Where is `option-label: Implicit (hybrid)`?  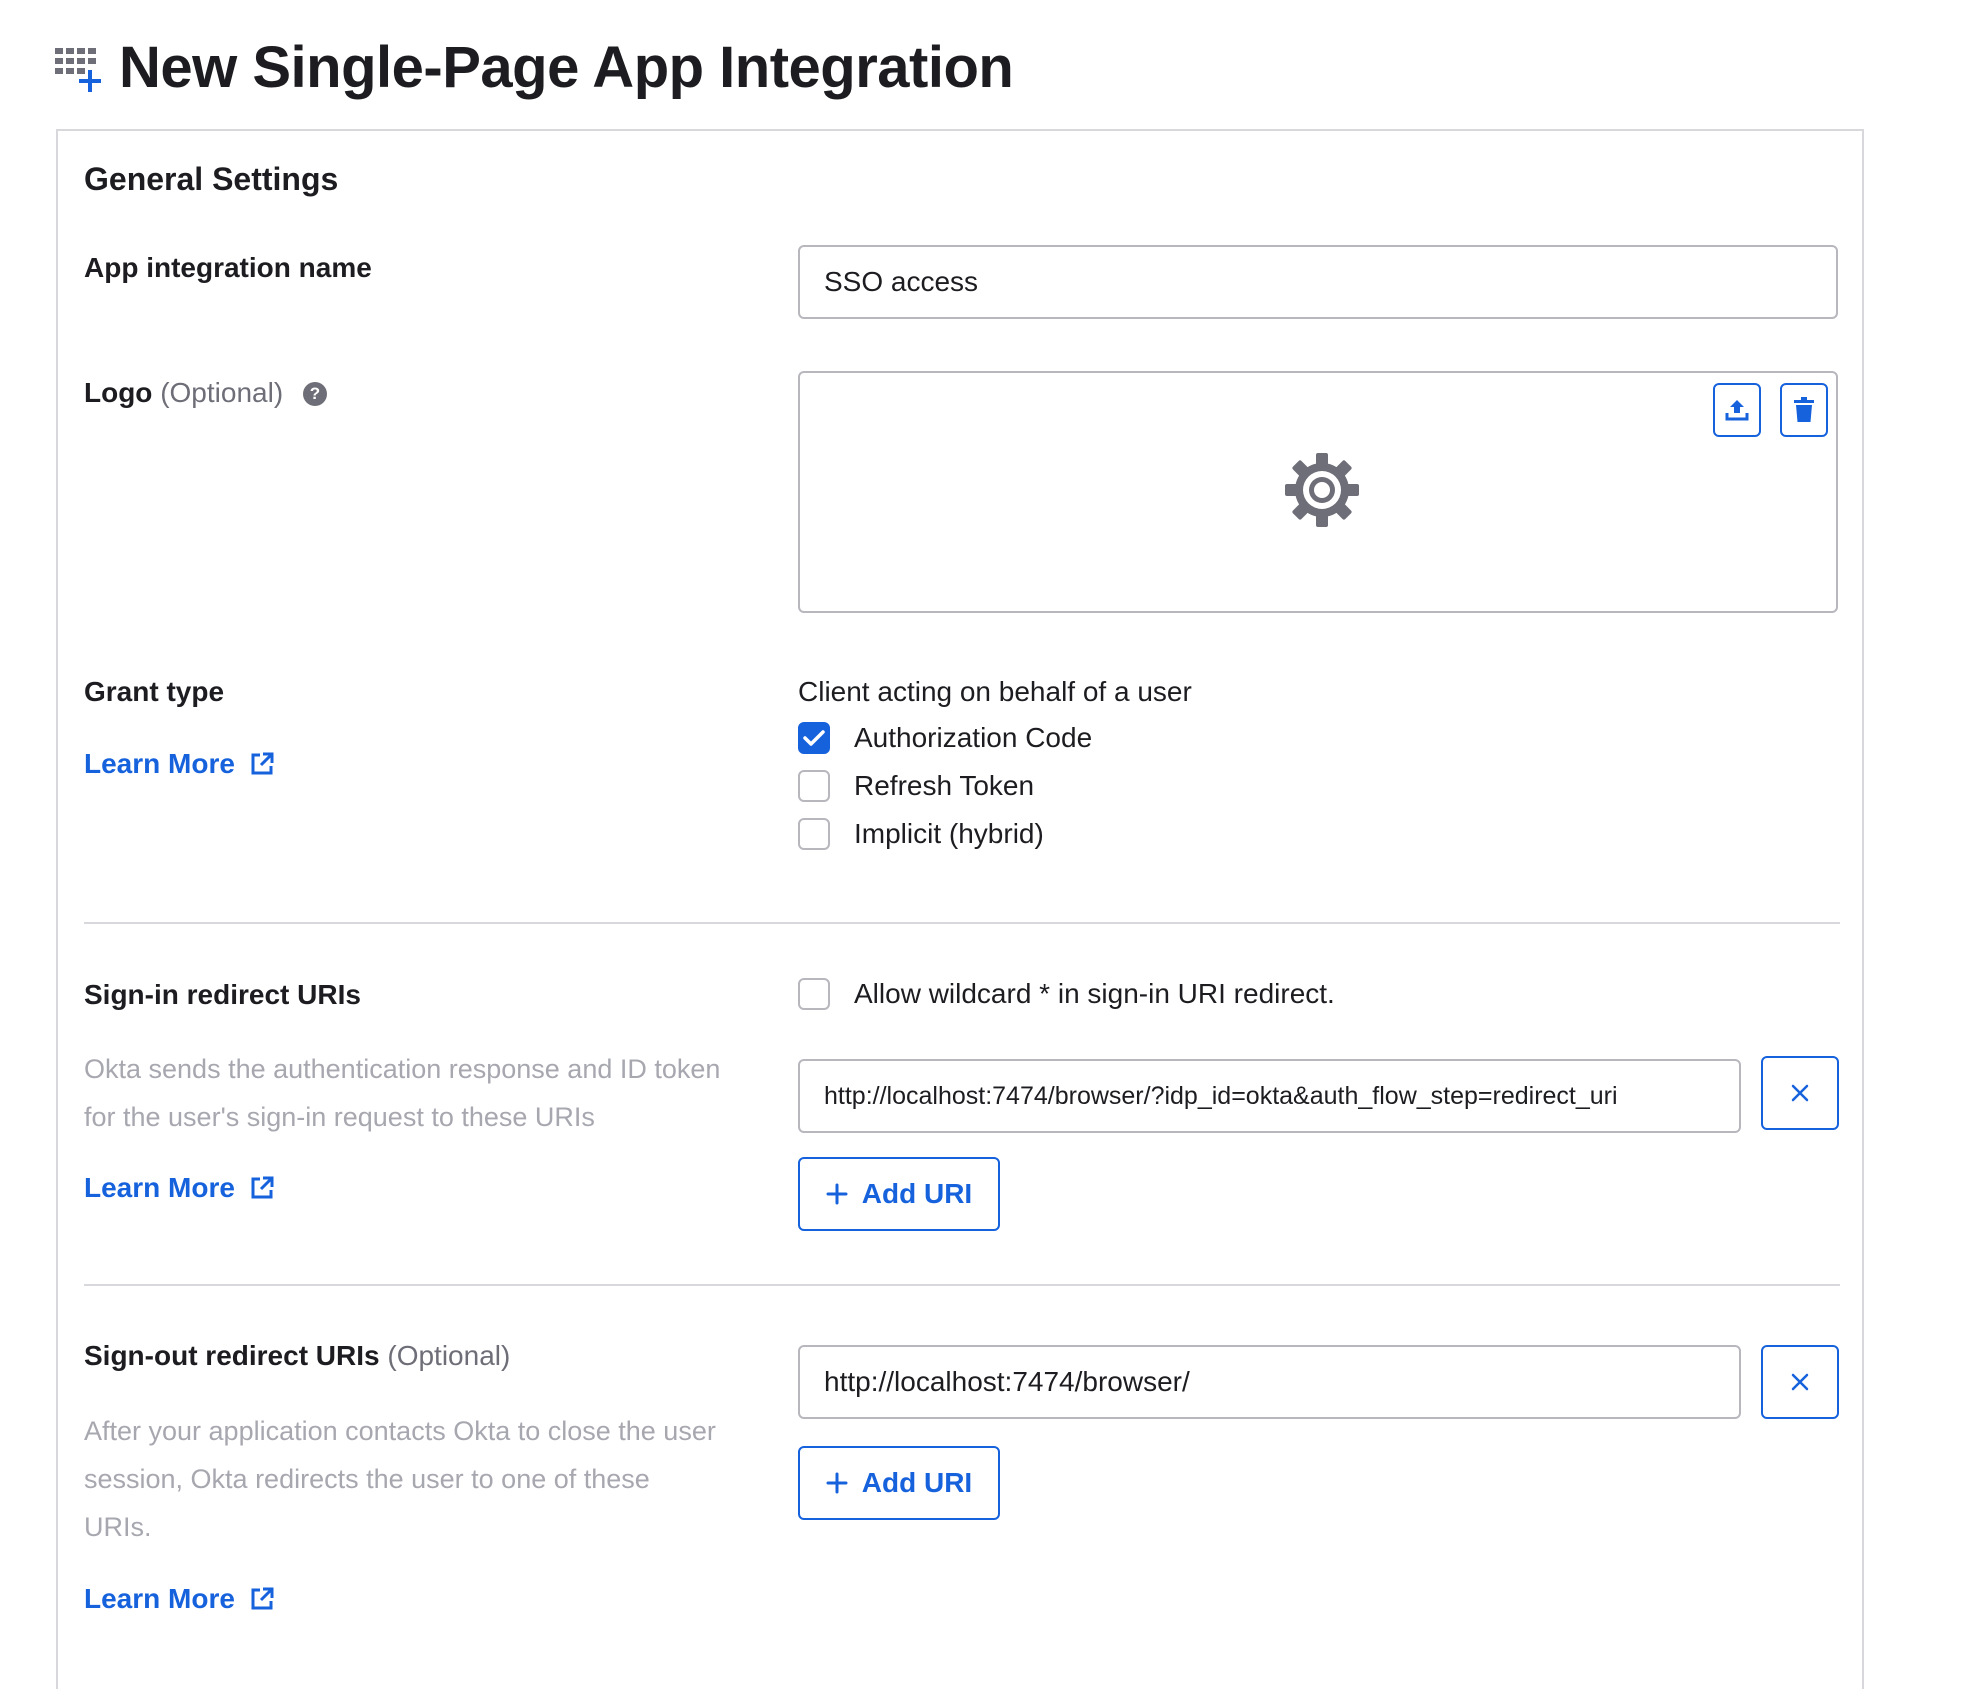
option-label: Implicit (hybrid) is located at coordinates (949, 833).